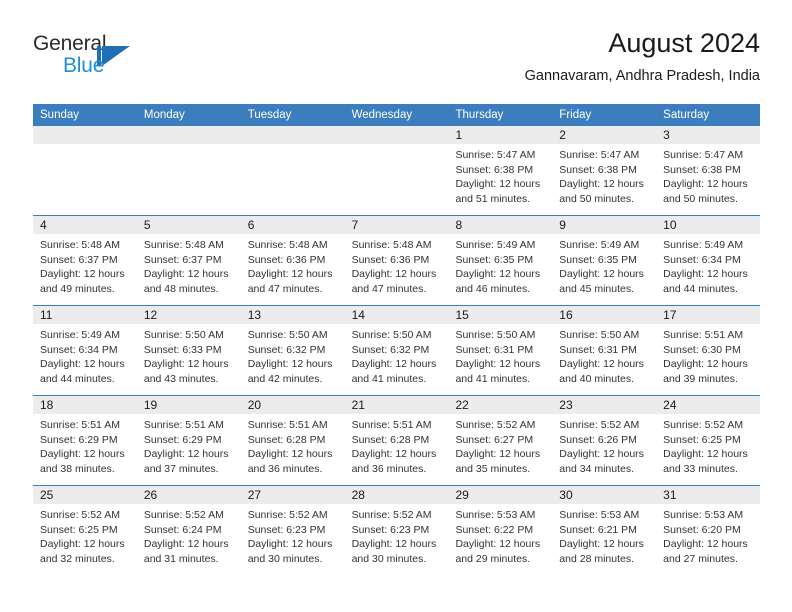 Image resolution: width=792 pixels, height=612 pixels. Describe the element at coordinates (390, 349) in the screenshot. I see `sunset-text: Sunset: 6:32 PM` at that location.